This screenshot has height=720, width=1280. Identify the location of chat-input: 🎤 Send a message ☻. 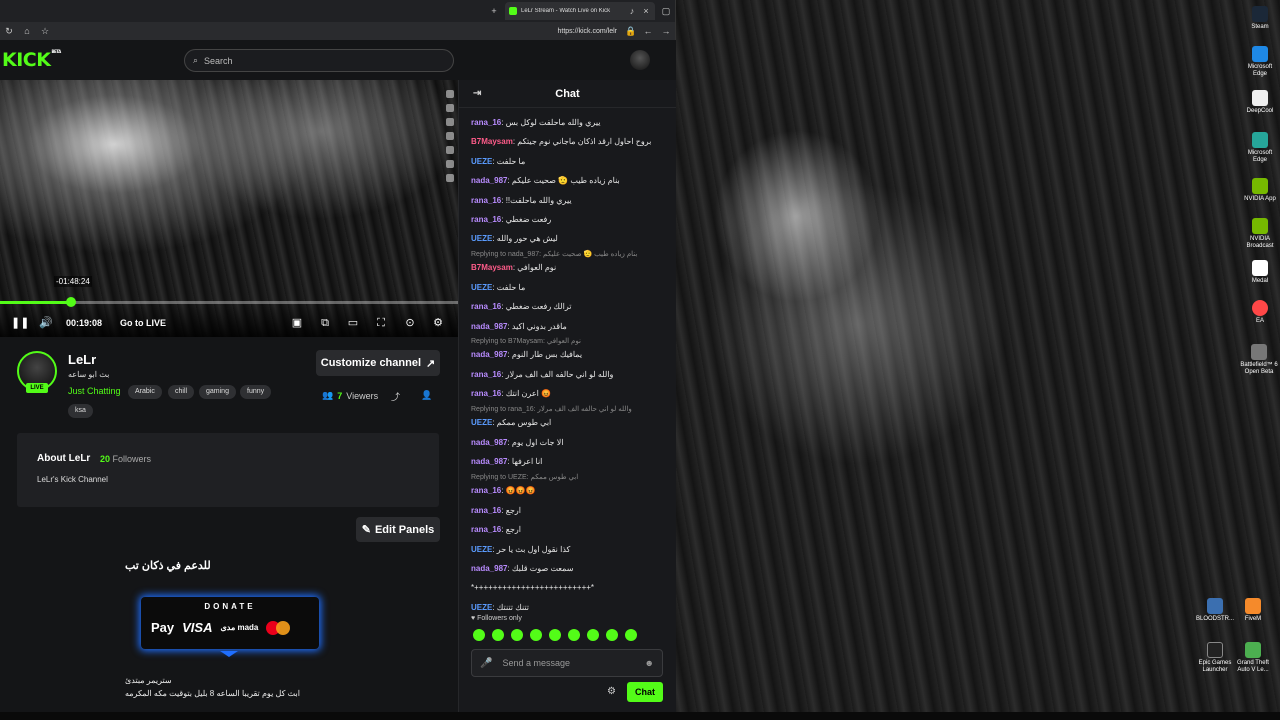
(567, 663).